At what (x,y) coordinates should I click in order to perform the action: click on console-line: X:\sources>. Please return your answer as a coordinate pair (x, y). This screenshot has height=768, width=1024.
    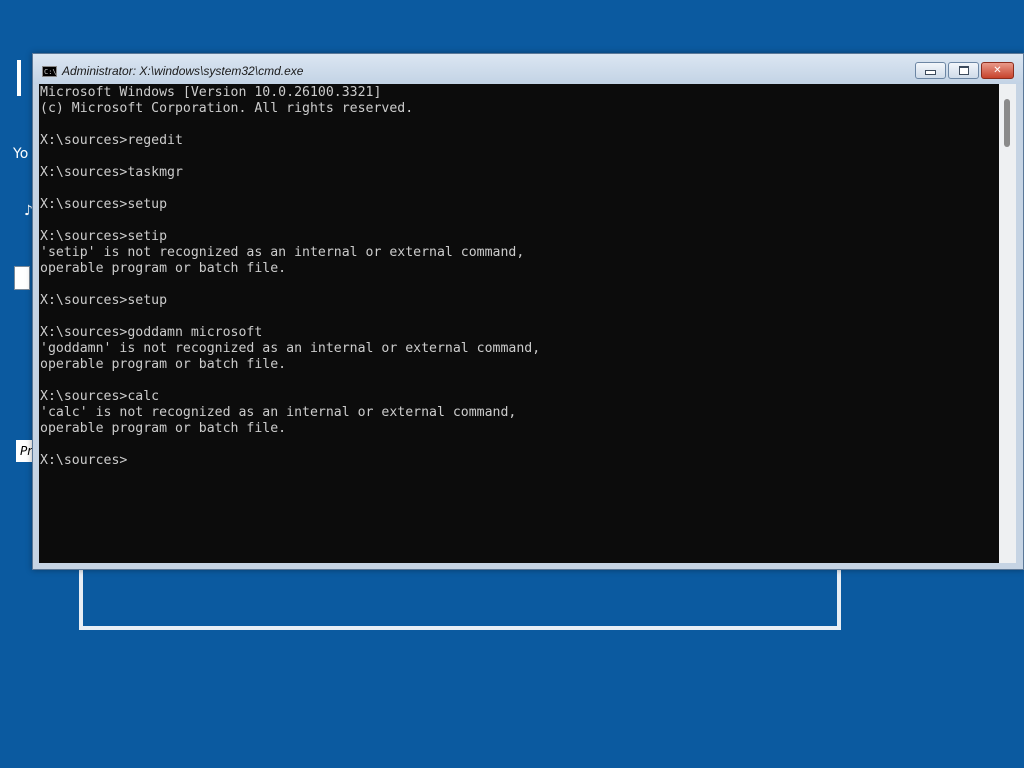
    Looking at the image, I should click on (84, 460).